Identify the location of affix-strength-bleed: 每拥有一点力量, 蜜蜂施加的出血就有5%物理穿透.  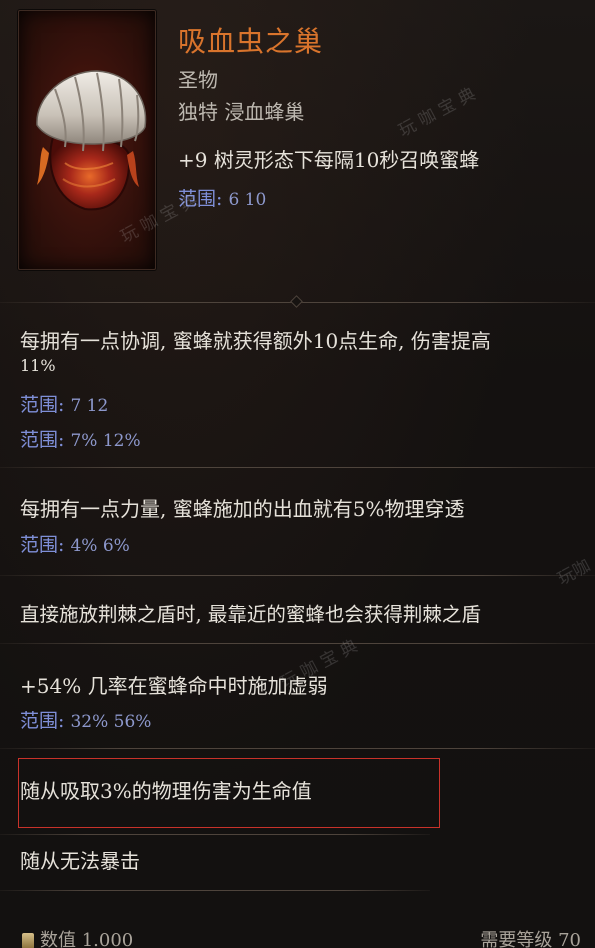
(242, 509).